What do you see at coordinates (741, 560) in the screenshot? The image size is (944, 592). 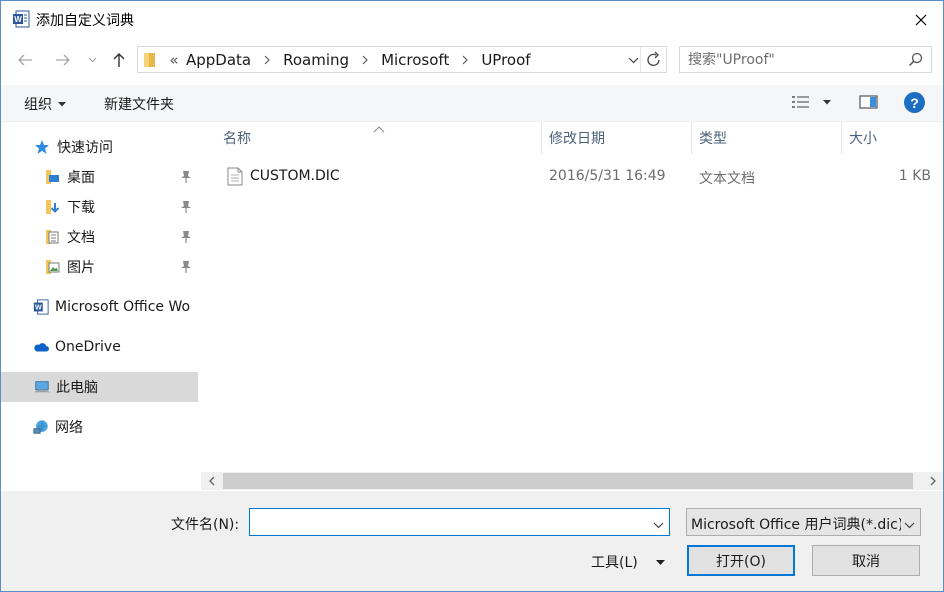 I see `open-button: 打开(O)` at bounding box center [741, 560].